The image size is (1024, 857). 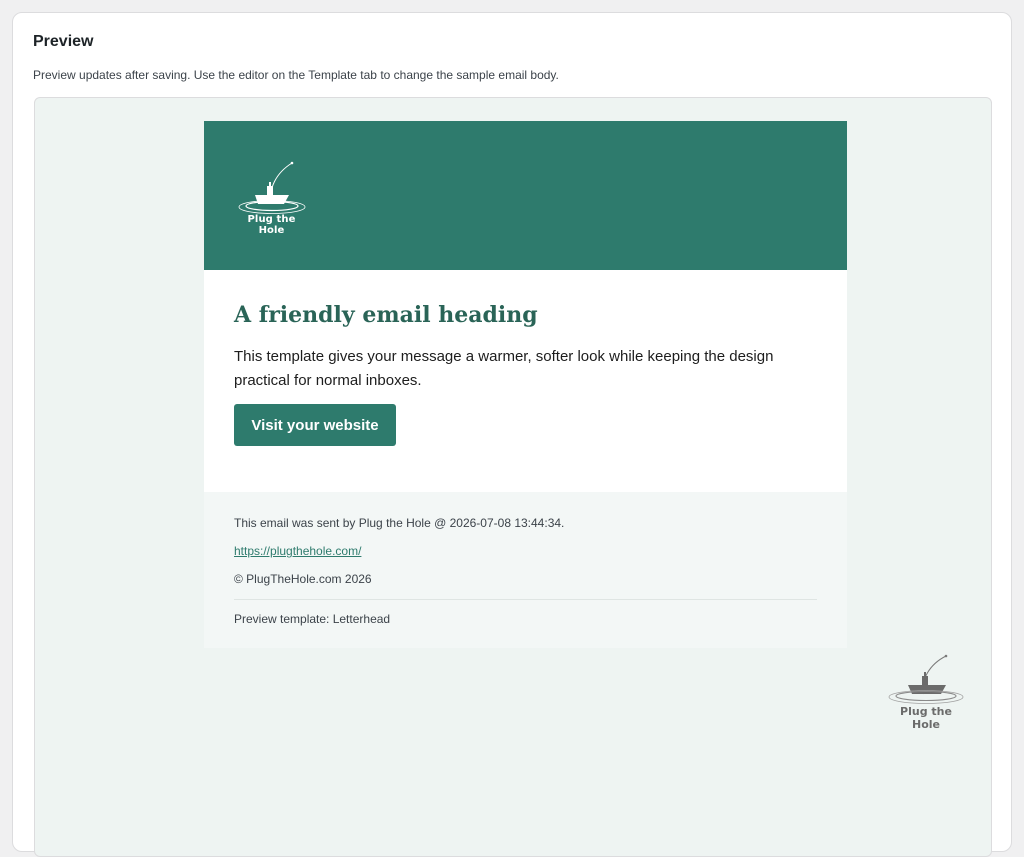 What do you see at coordinates (271, 225) in the screenshot?
I see `header-logo-text: Plug the Hole` at bounding box center [271, 225].